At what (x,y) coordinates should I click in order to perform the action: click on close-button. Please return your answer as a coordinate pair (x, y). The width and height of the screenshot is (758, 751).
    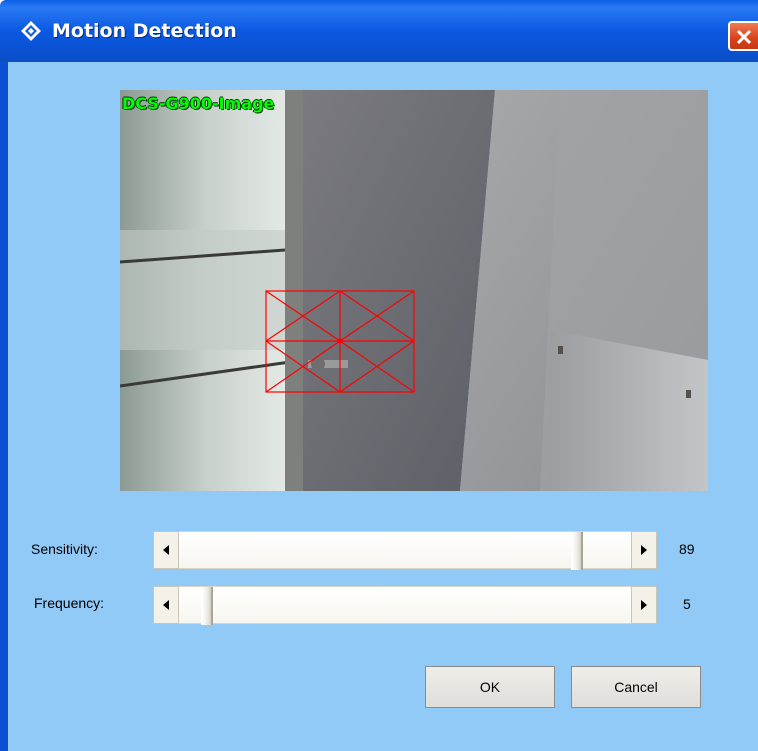
    Looking at the image, I should click on (743, 36).